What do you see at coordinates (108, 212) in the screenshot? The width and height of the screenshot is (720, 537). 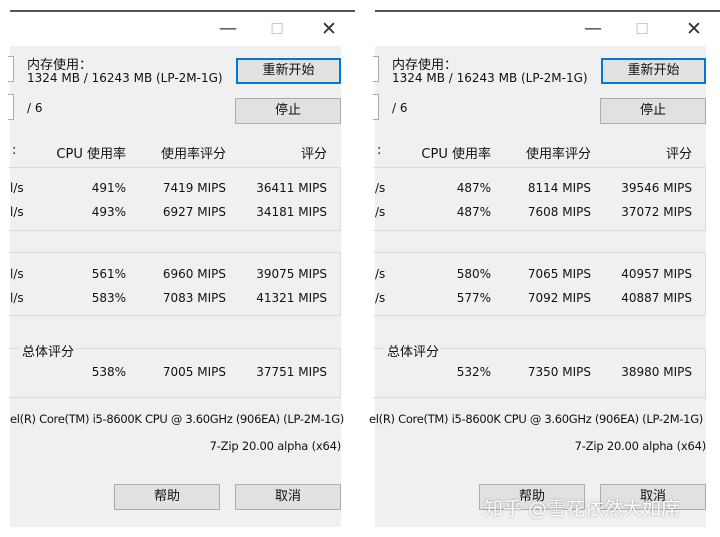 I see `cpu-usage-cell: 493%` at bounding box center [108, 212].